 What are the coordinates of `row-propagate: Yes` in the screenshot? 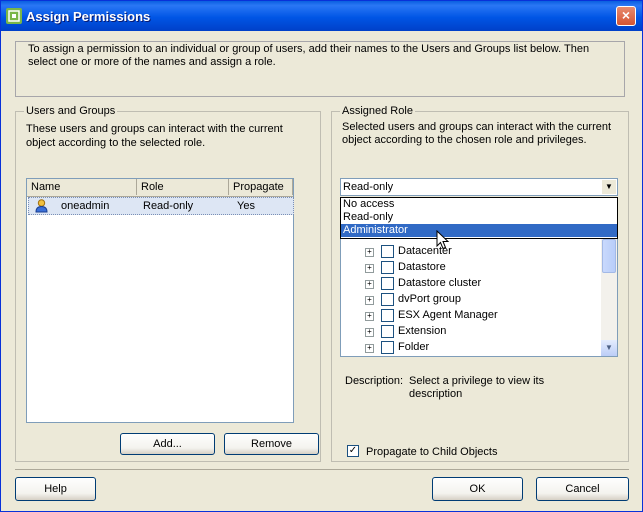 It's located at (246, 206).